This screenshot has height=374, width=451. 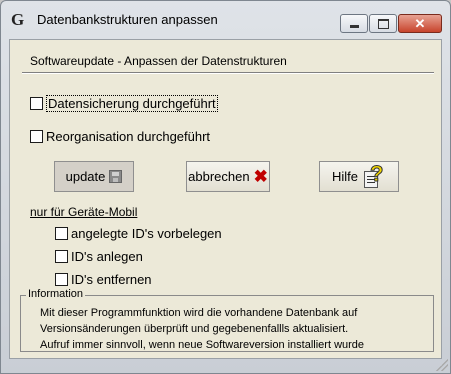 I want to click on close-button: ✕, so click(x=420, y=23).